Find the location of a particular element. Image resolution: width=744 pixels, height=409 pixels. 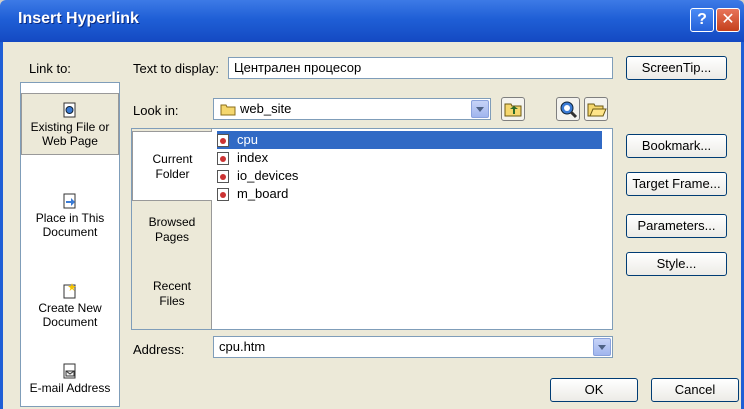

link-to-label: Link to: is located at coordinates (50, 68).